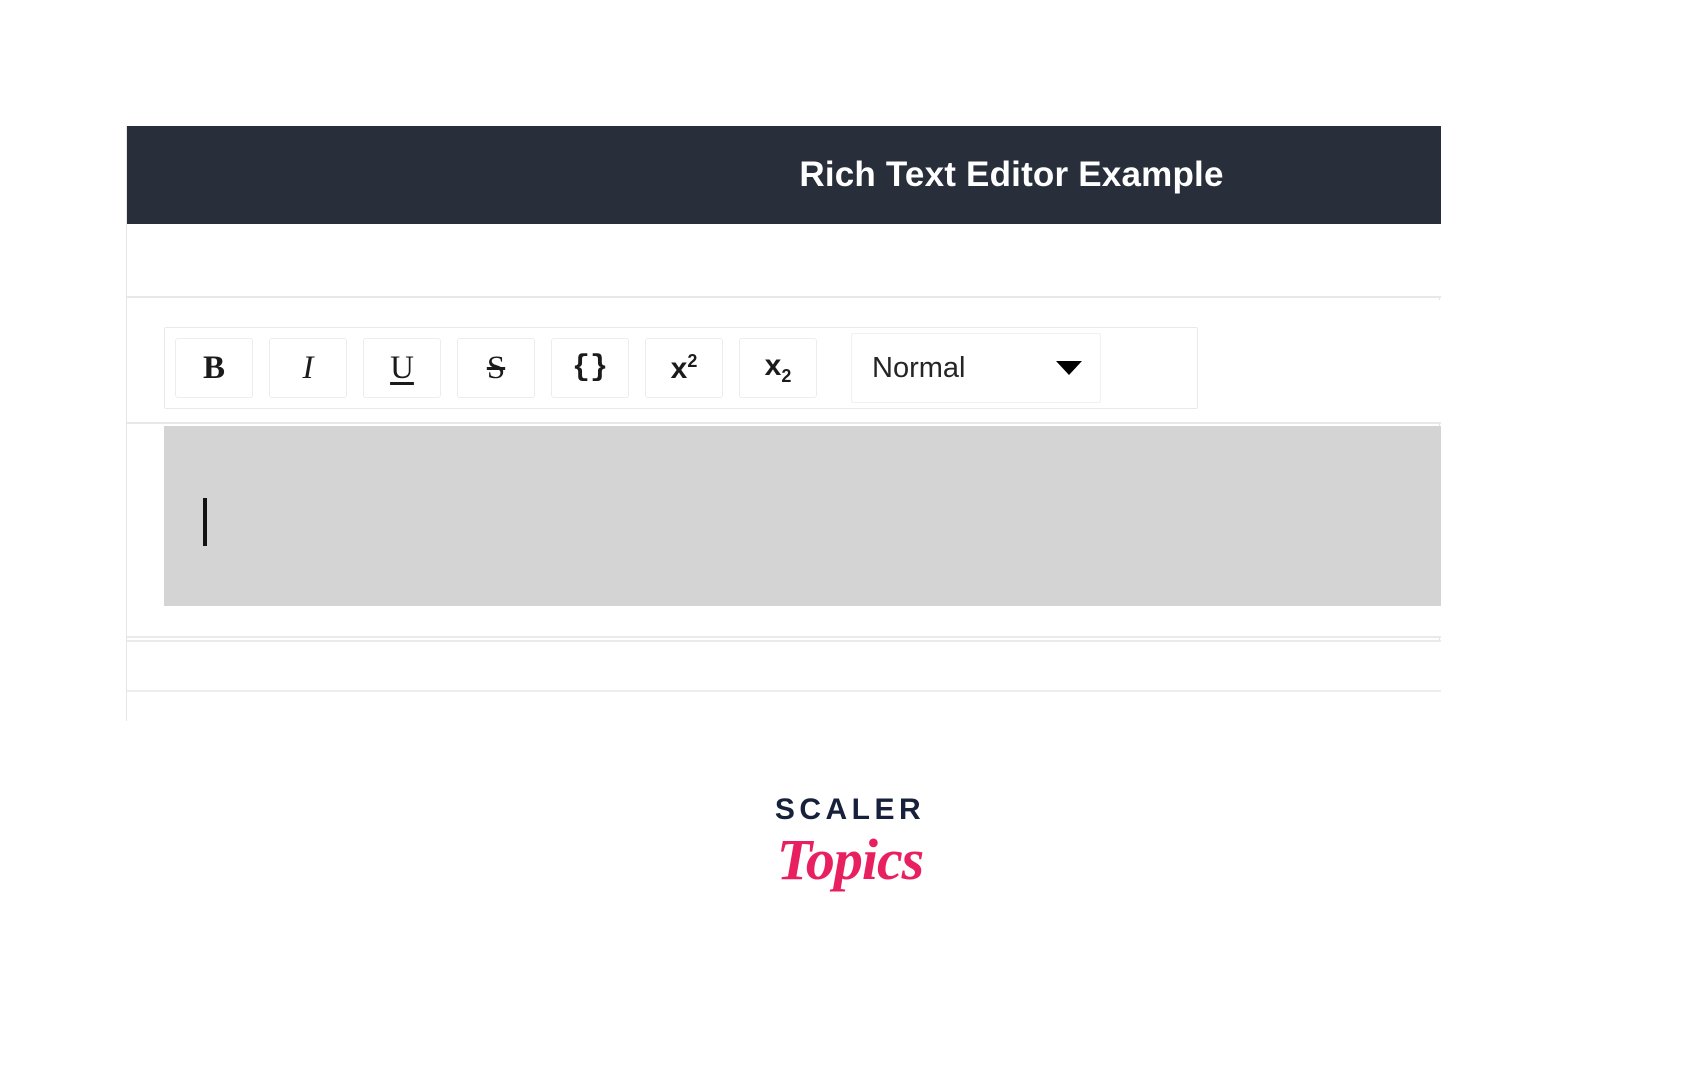 The image size is (1700, 1086). I want to click on format-select: Normal, so click(976, 368).